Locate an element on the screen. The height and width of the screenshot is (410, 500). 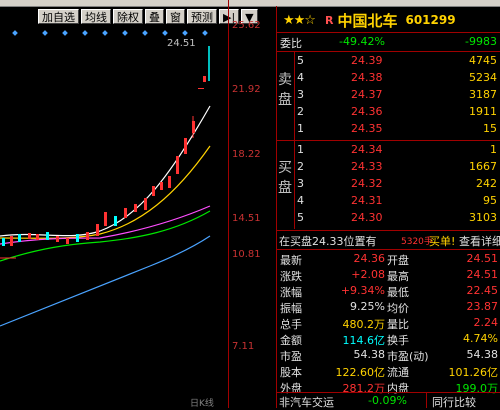
price-tick: 10.81 is located at coordinates (246, 254).